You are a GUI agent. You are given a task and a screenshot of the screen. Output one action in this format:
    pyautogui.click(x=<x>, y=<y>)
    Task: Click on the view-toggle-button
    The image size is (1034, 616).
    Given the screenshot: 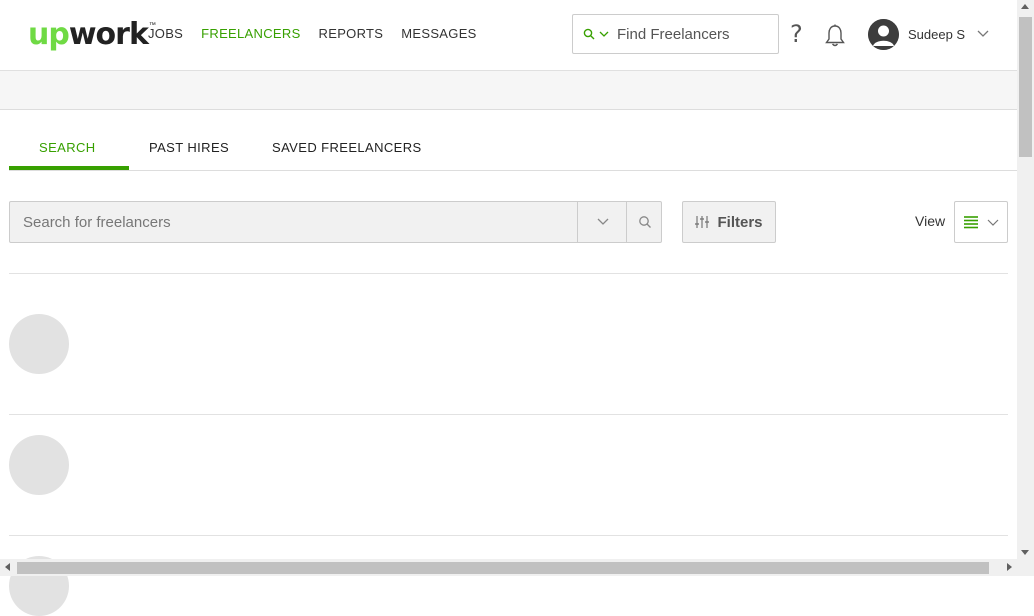 What is the action you would take?
    pyautogui.click(x=981, y=222)
    